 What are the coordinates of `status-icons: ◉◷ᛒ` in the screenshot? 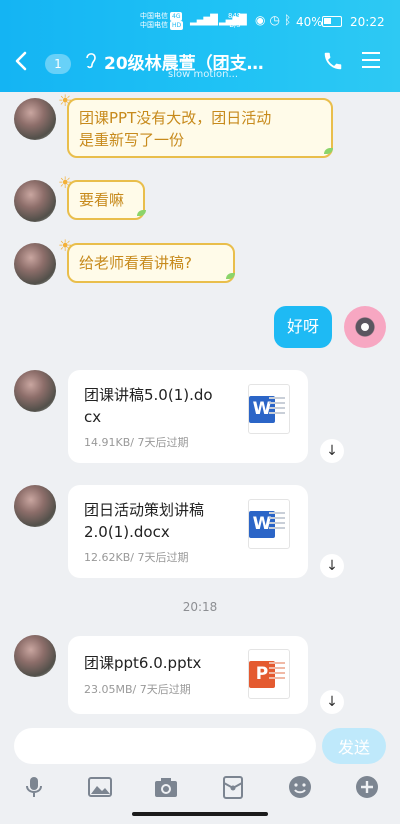 It's located at (275, 20).